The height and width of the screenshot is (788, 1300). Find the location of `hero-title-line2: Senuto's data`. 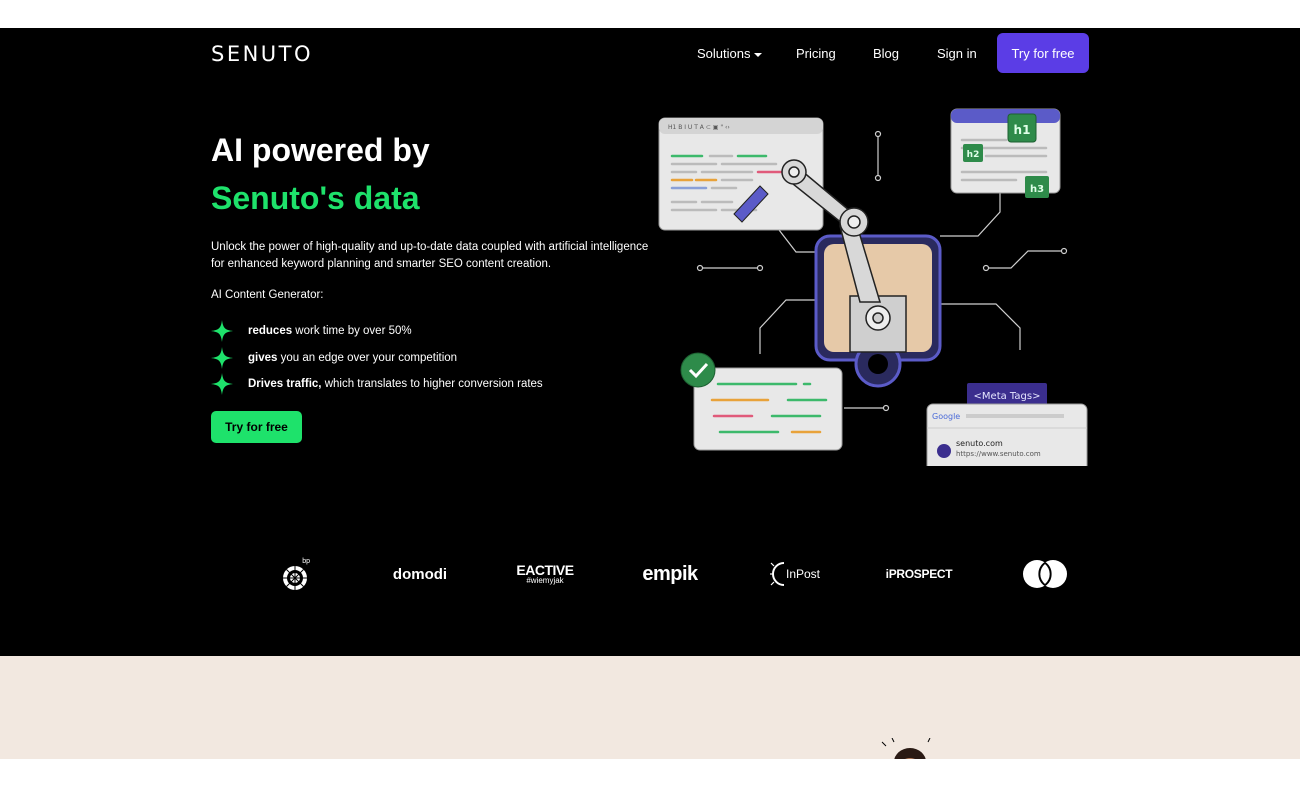

hero-title-line2: Senuto's data is located at coordinates (315, 198).